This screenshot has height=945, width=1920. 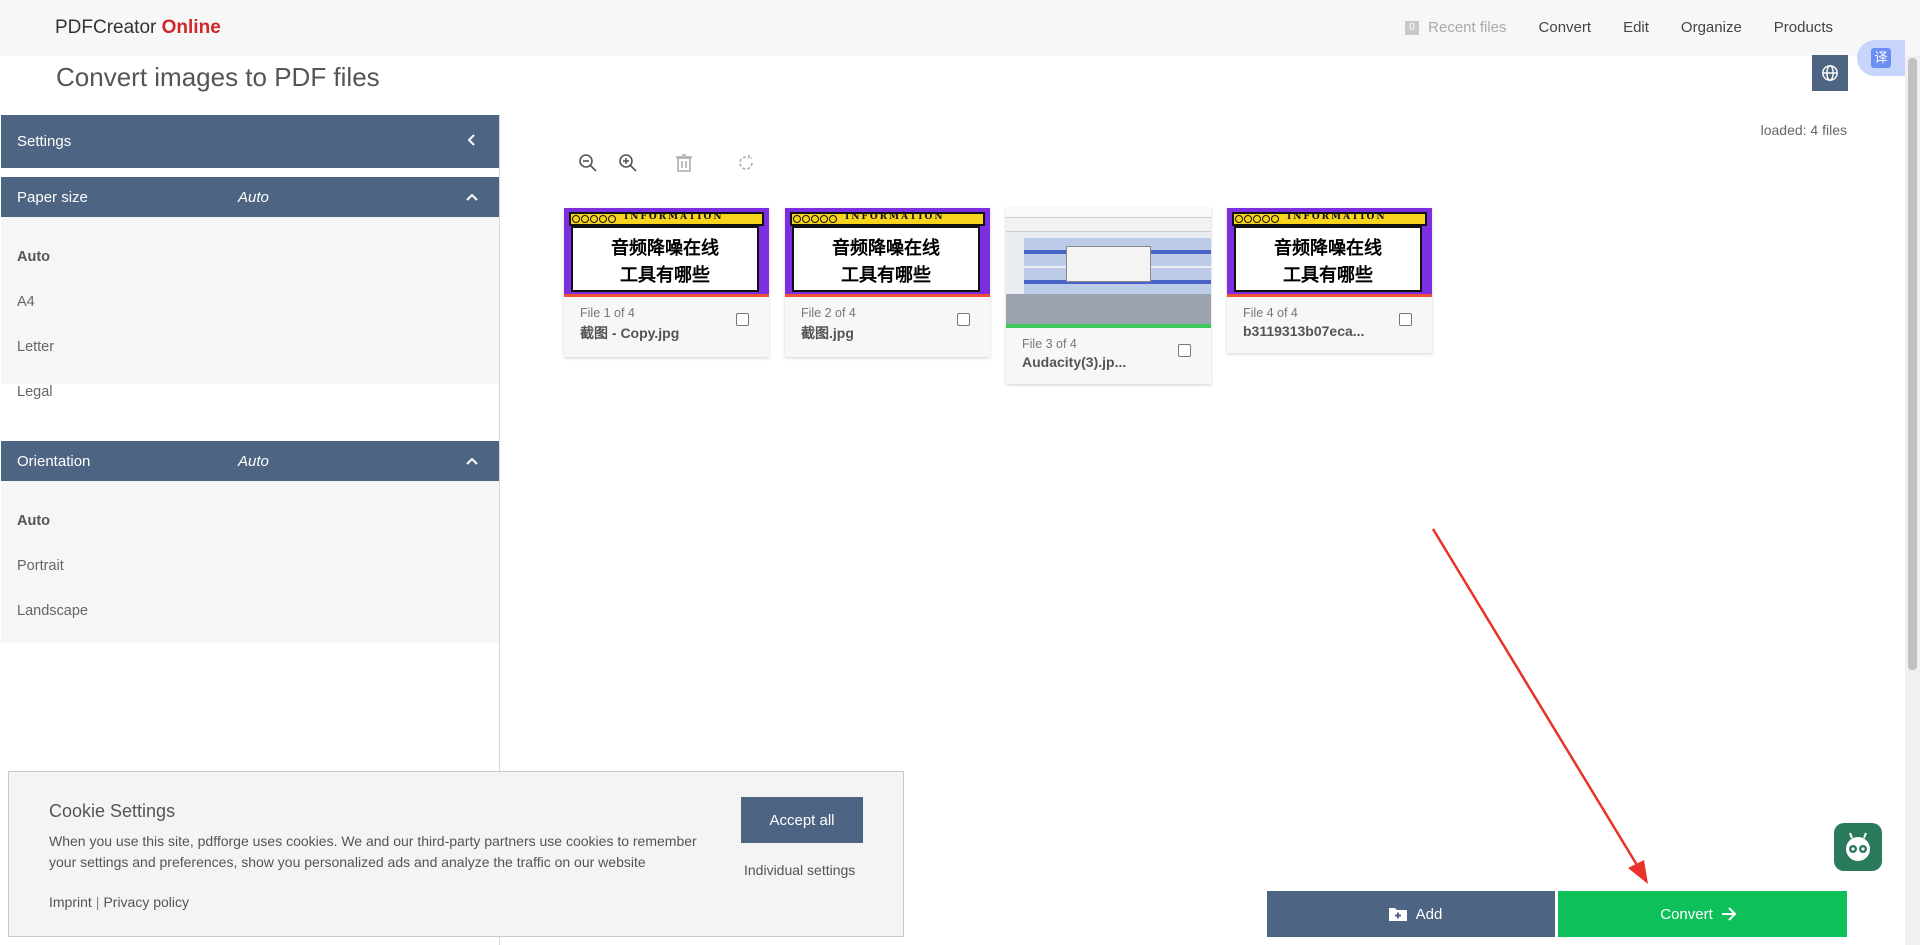 I want to click on brand-logo: PDFCreator Online, so click(x=138, y=28).